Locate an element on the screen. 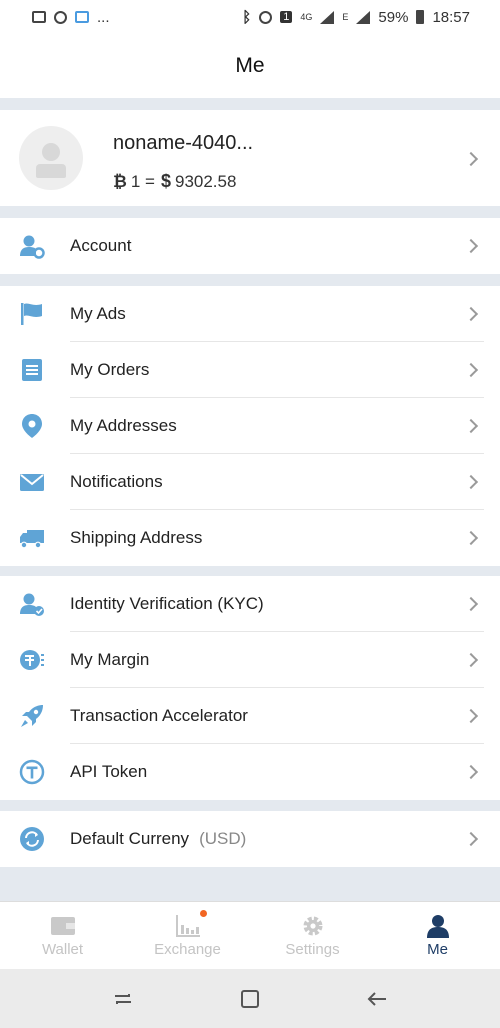  menu-item-account: Account is located at coordinates (250, 246).